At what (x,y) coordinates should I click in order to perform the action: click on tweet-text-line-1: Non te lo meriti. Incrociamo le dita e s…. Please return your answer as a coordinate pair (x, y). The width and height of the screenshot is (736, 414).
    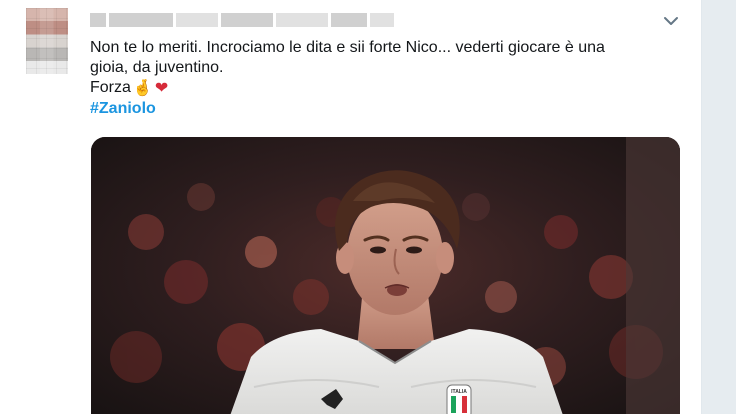
    Looking at the image, I should click on (347, 47).